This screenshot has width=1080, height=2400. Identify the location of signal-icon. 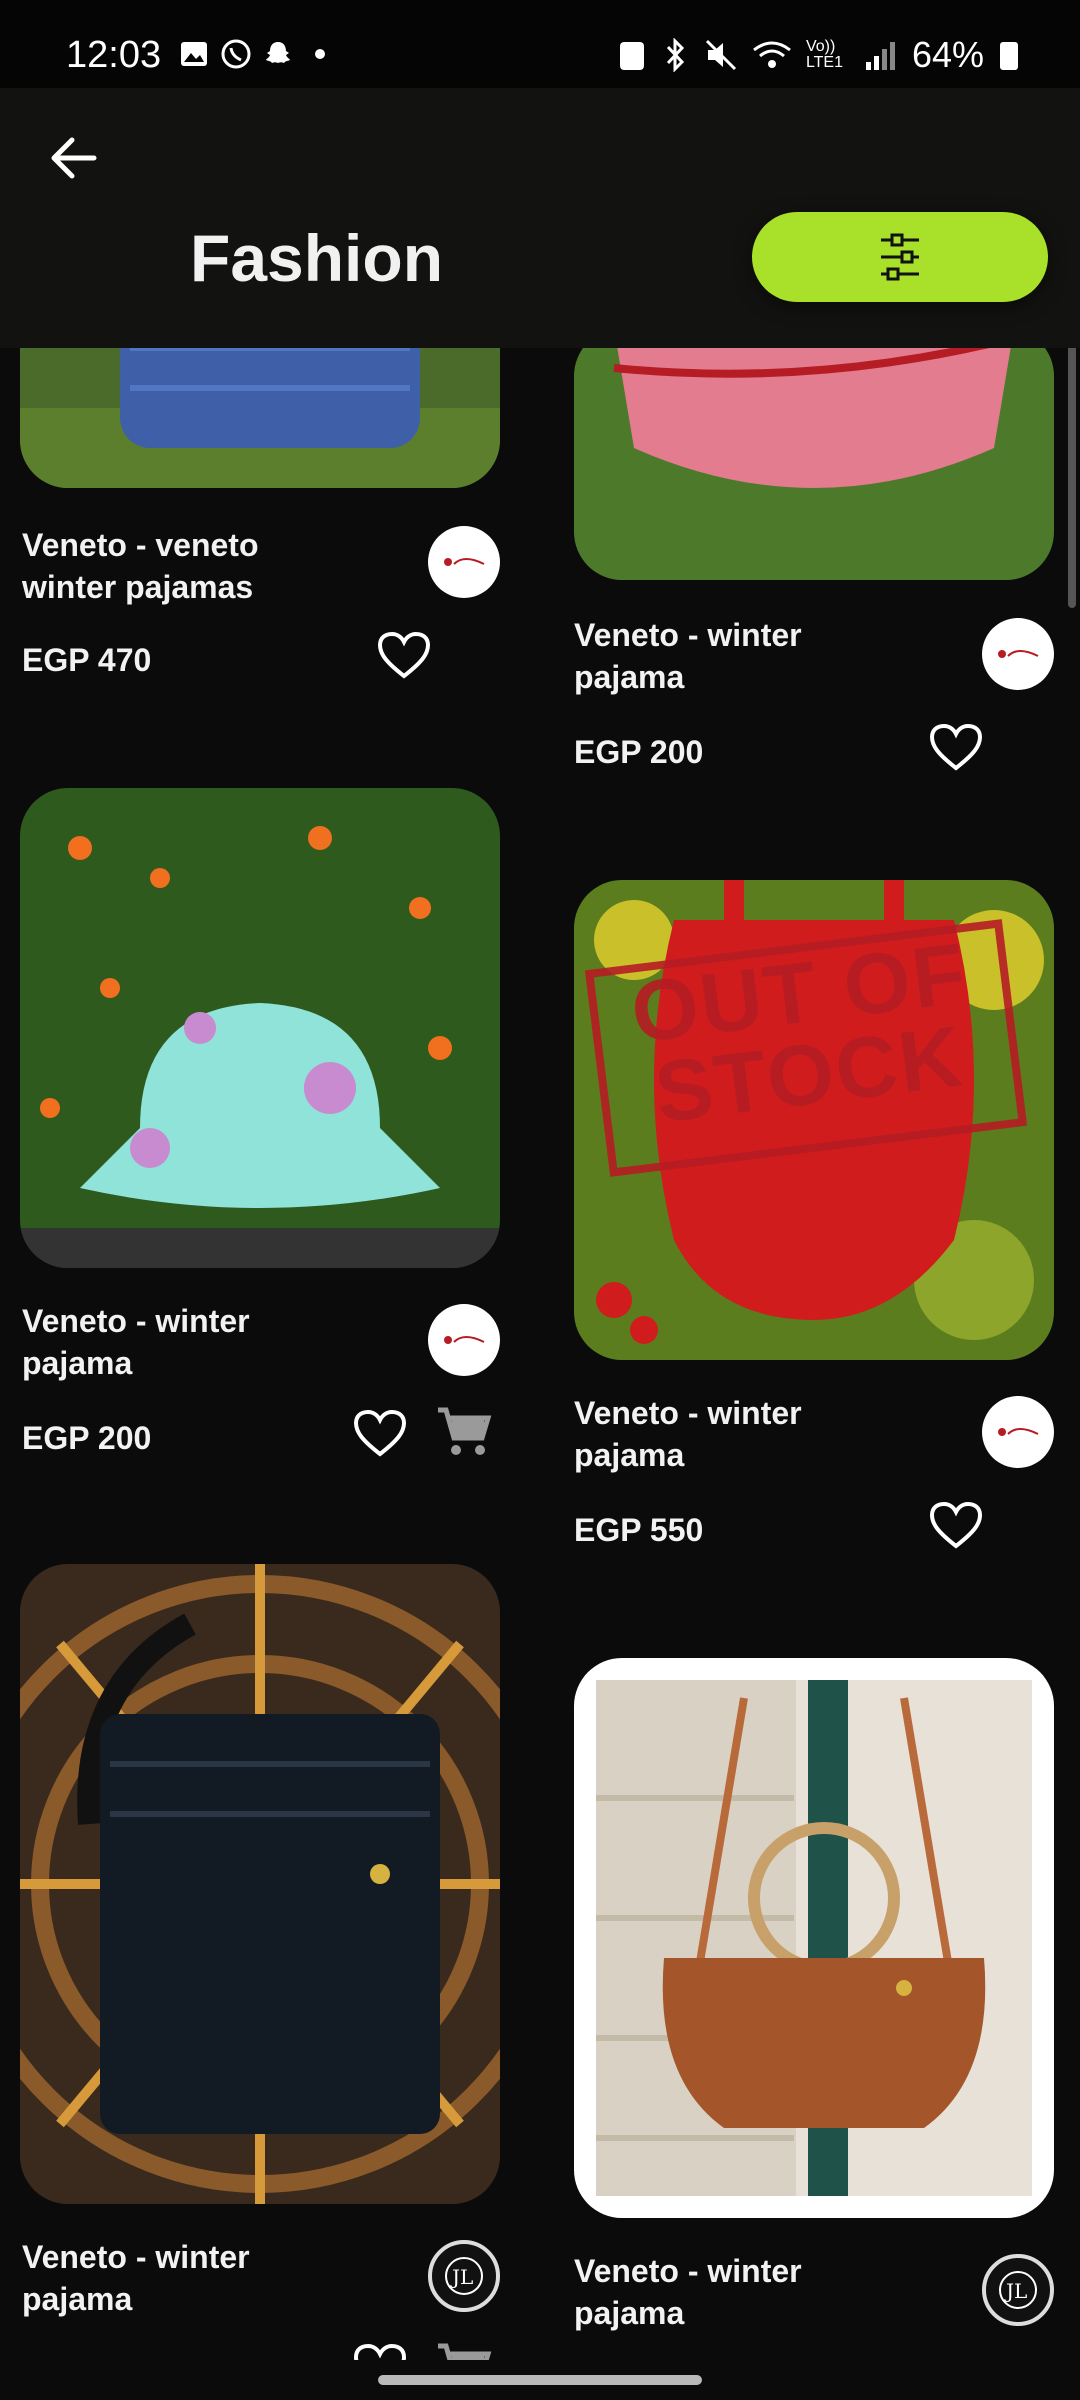
(880, 56).